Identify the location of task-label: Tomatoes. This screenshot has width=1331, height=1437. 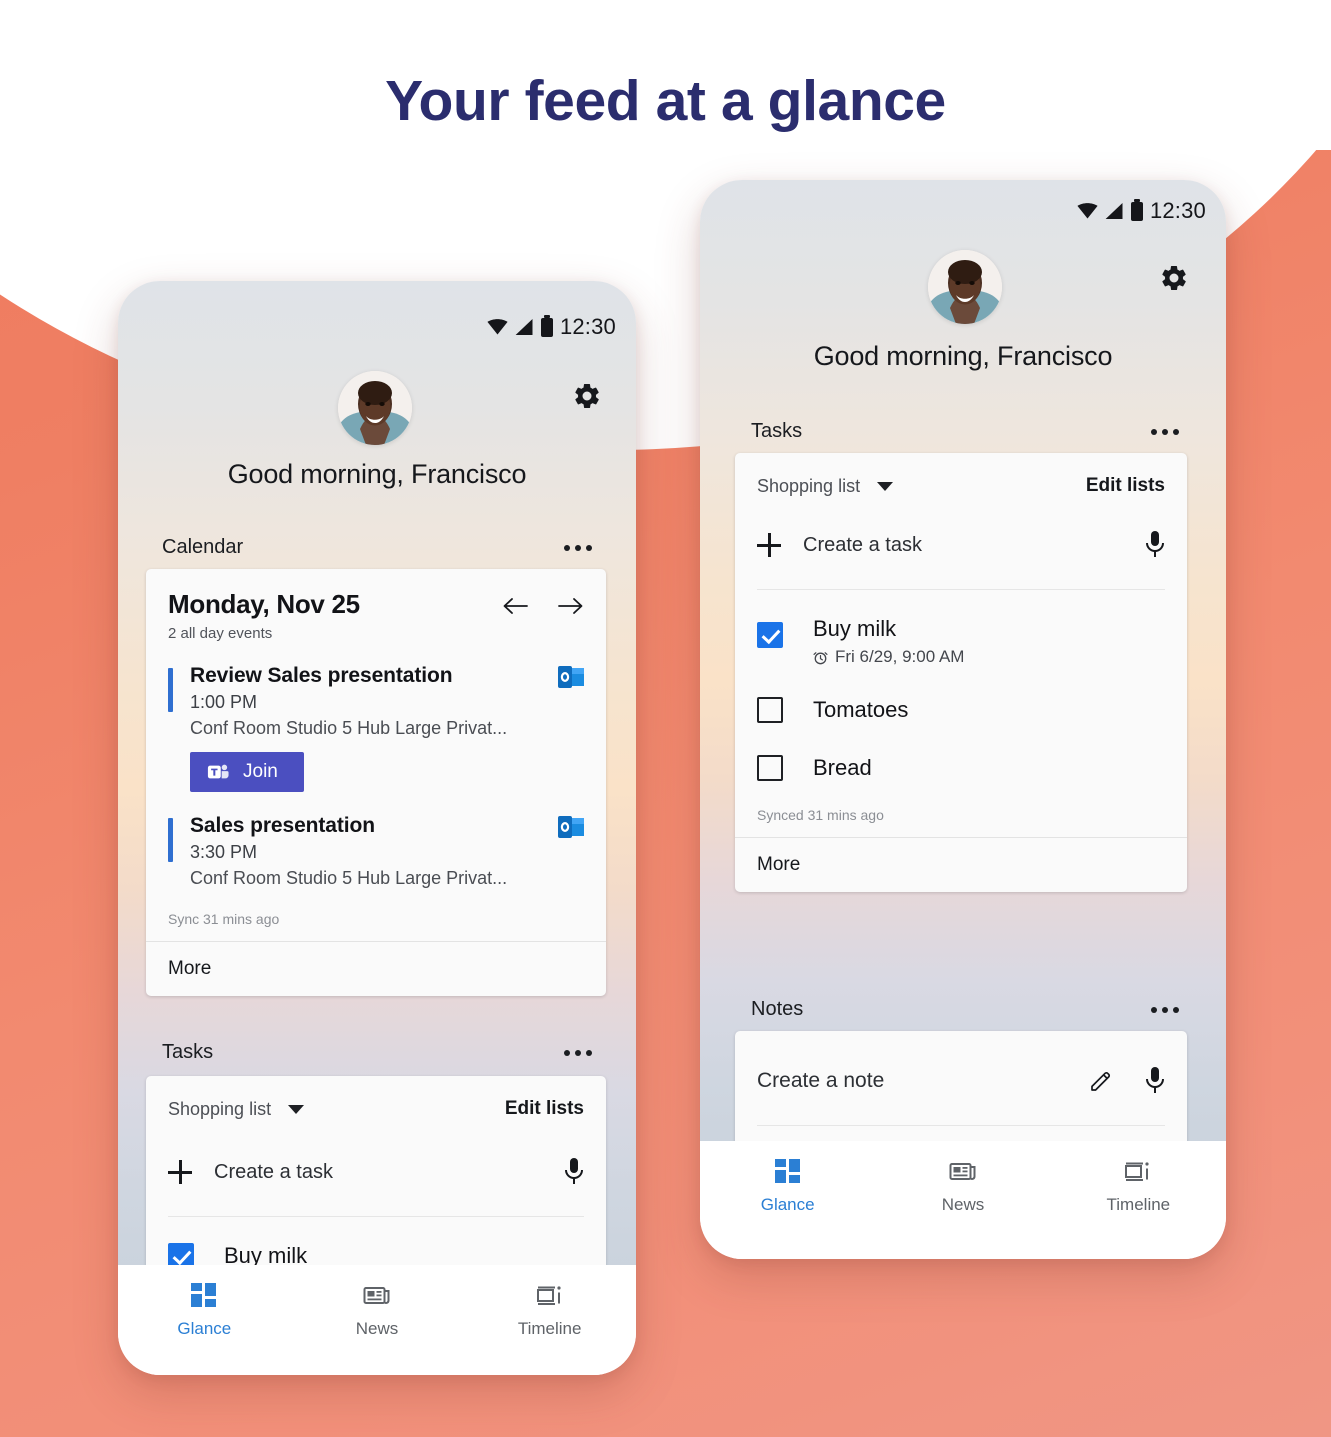
(861, 709).